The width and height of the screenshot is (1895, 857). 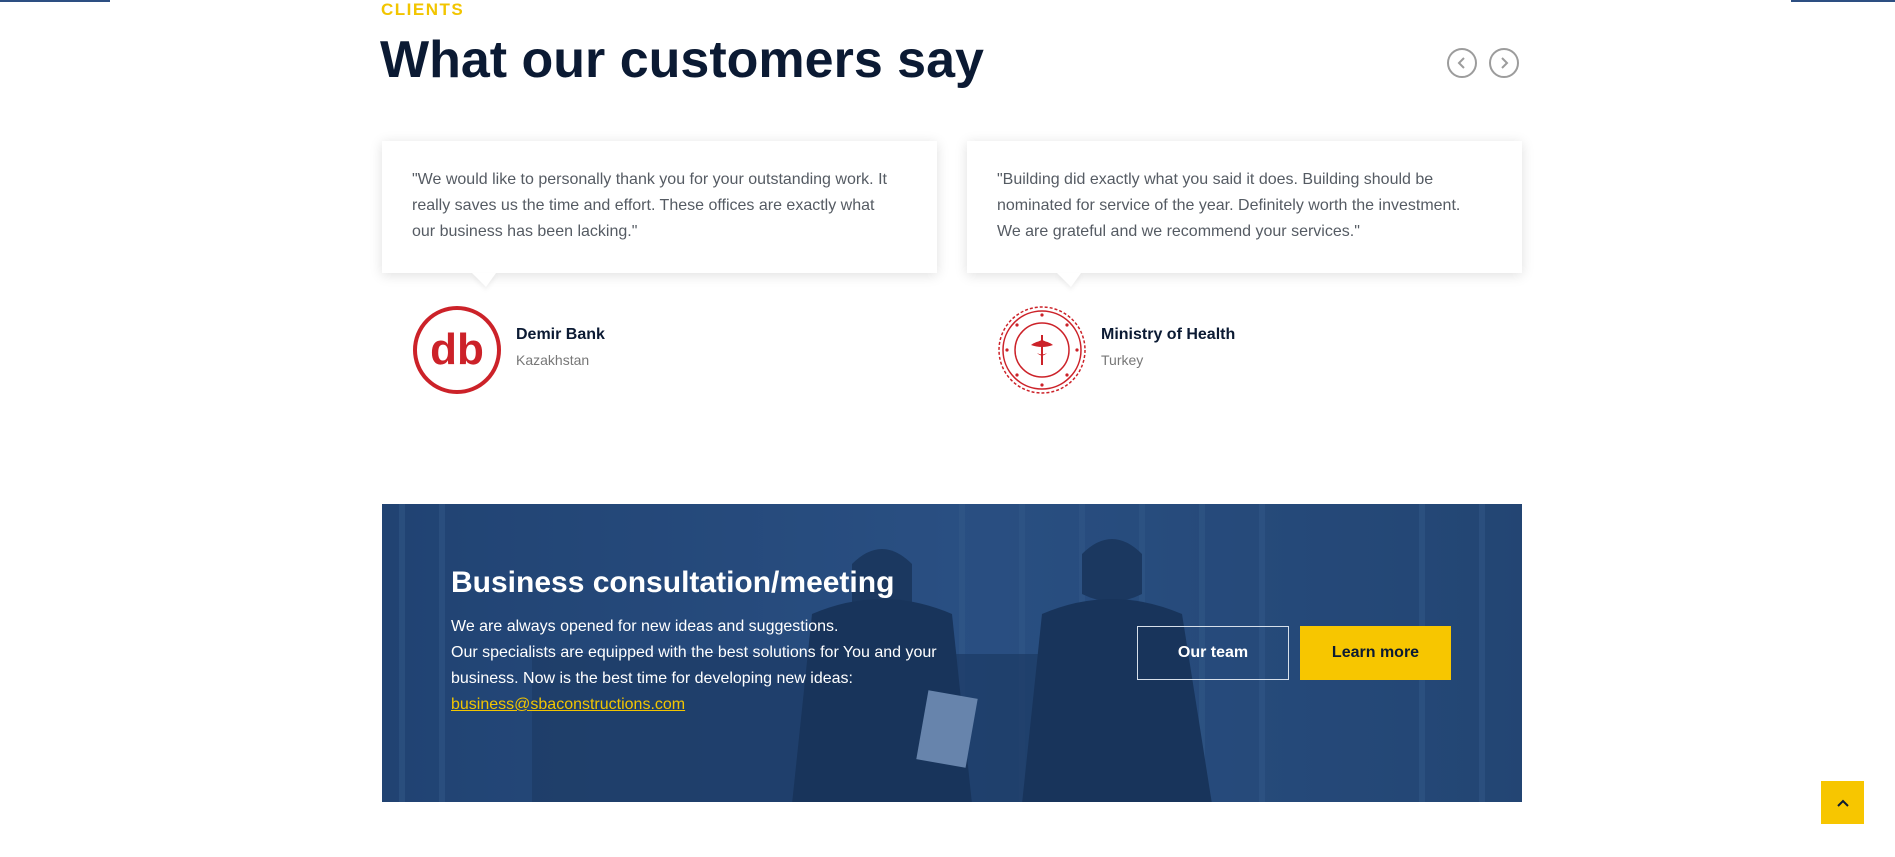 I want to click on chevron-right-icon, so click(x=1505, y=63).